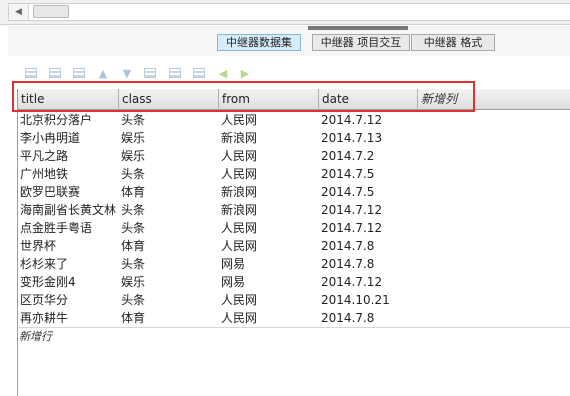 The width and height of the screenshot is (570, 396). I want to click on tab-repeater-item-interaction: 中继器 项目交互, so click(361, 42).